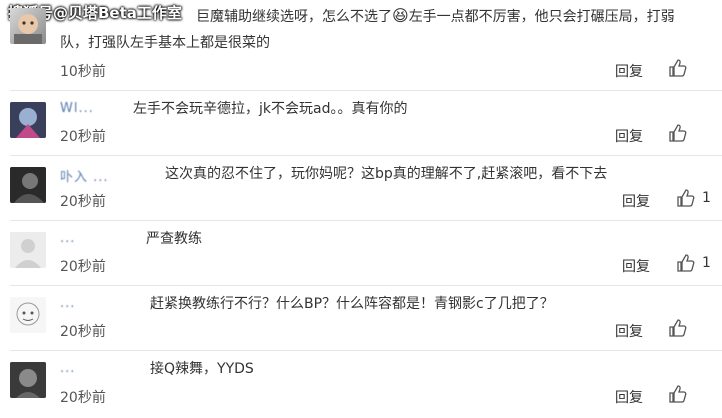  Describe the element at coordinates (165, 43) in the screenshot. I see `comment-text-line2: 队，打强队左手基本上都是很菜的` at that location.